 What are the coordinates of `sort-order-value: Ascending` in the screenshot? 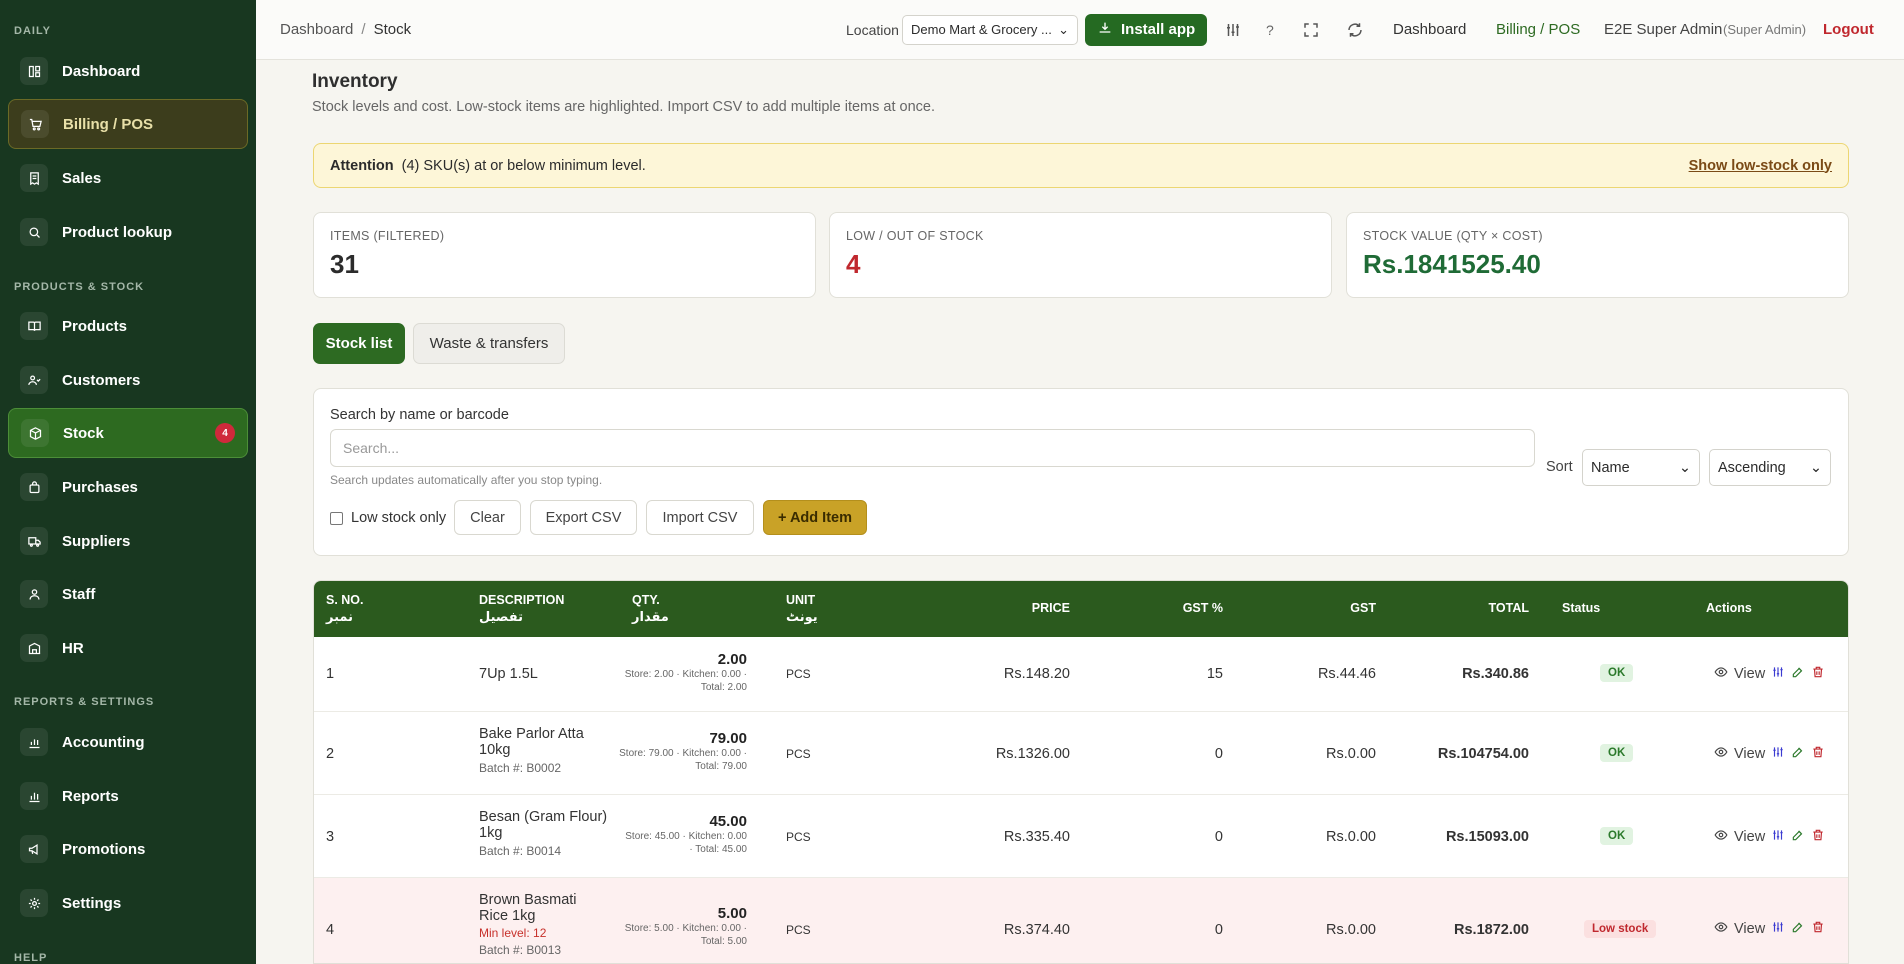 It's located at (1752, 467).